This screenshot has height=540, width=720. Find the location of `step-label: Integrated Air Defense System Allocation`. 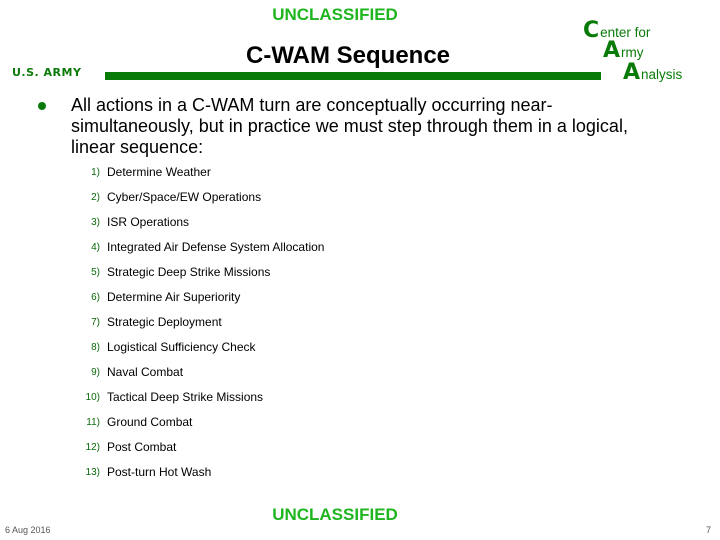

step-label: Integrated Air Defense System Allocation is located at coordinates (216, 247).